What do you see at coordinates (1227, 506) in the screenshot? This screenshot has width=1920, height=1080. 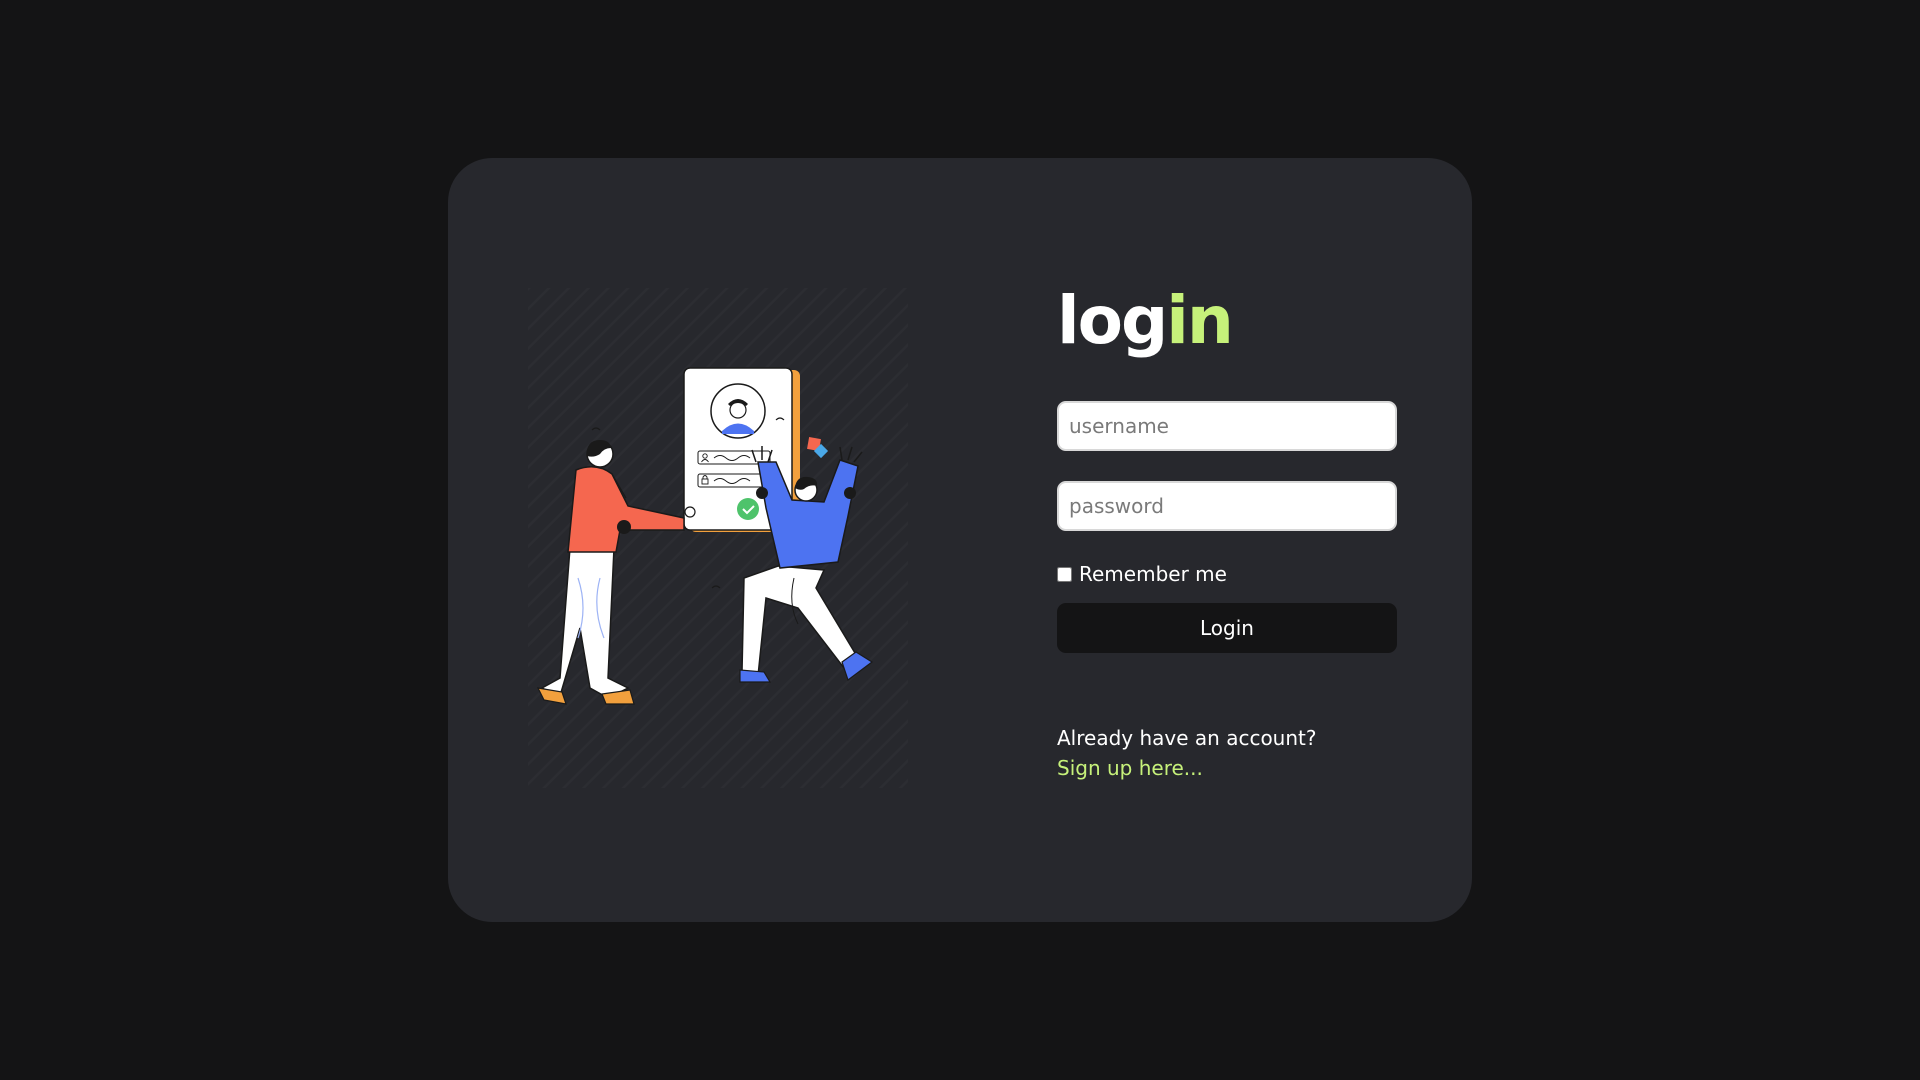 I see `password-input` at bounding box center [1227, 506].